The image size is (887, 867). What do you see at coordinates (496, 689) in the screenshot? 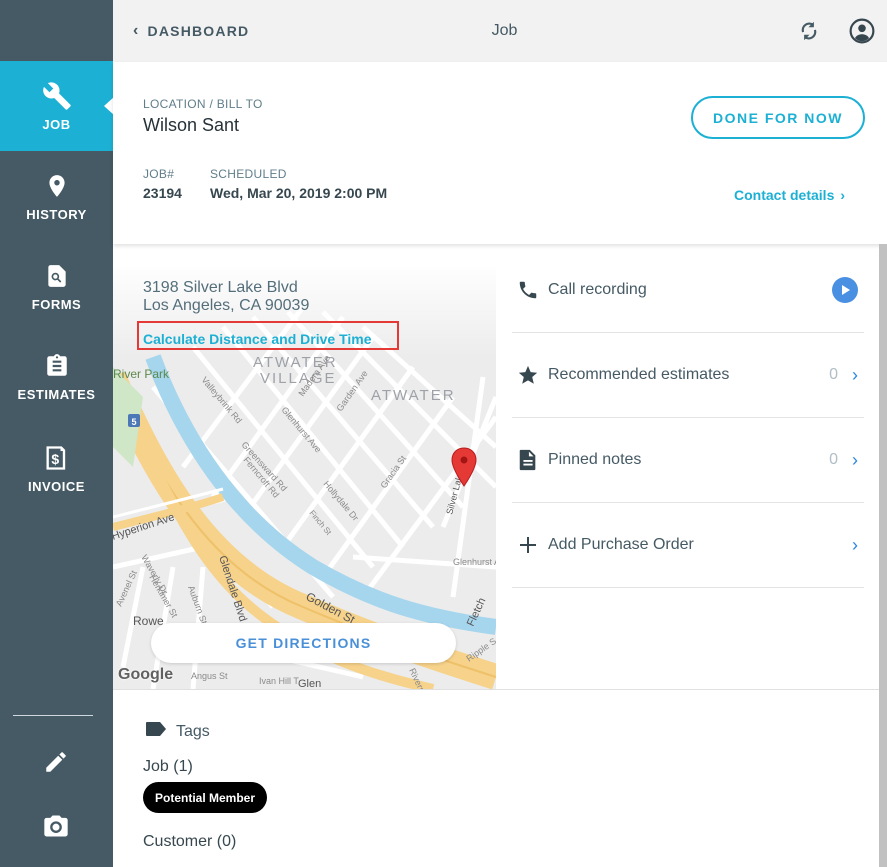
I see `divider` at bounding box center [496, 689].